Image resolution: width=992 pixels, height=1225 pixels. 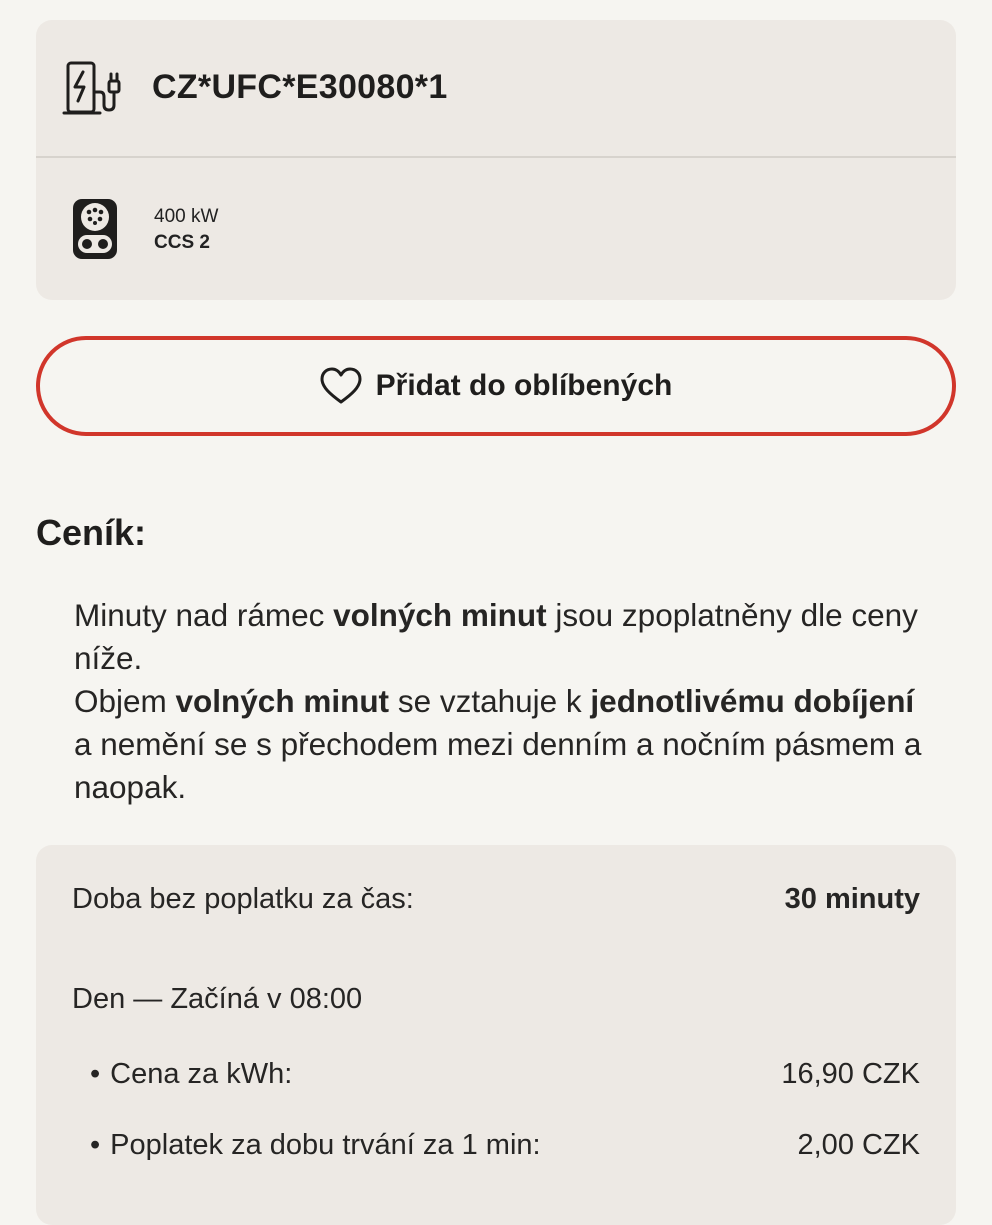 What do you see at coordinates (91, 88) in the screenshot?
I see `ev-charger-icon` at bounding box center [91, 88].